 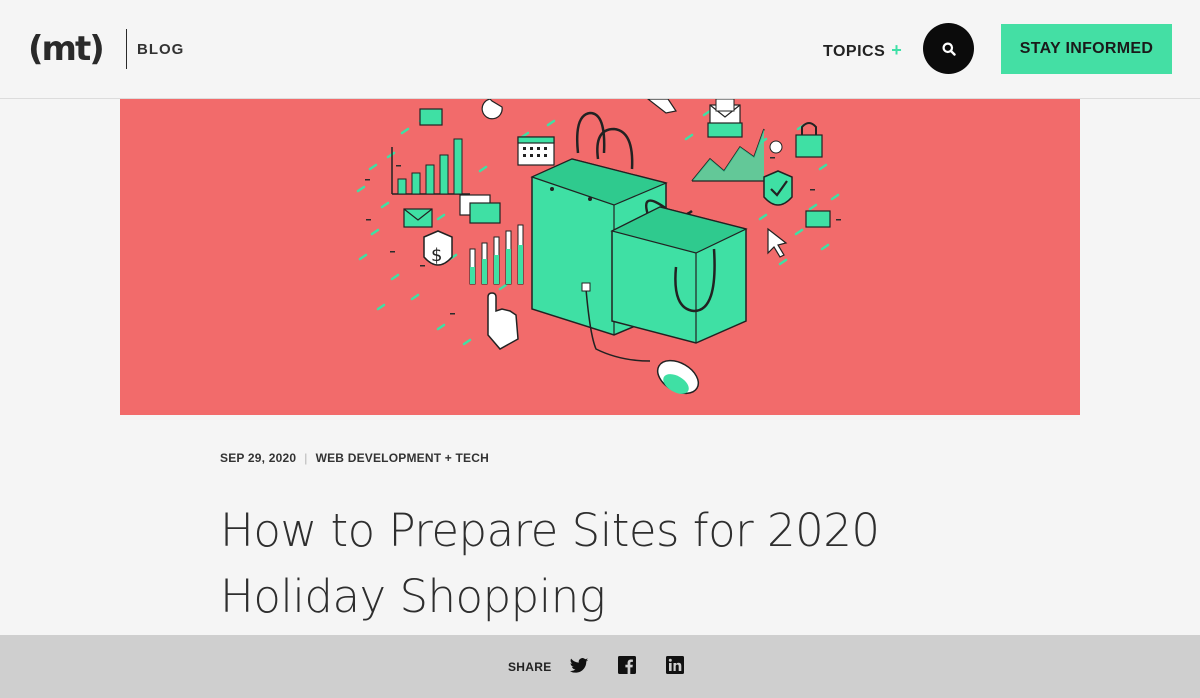 I want to click on search-icon, so click(x=949, y=49).